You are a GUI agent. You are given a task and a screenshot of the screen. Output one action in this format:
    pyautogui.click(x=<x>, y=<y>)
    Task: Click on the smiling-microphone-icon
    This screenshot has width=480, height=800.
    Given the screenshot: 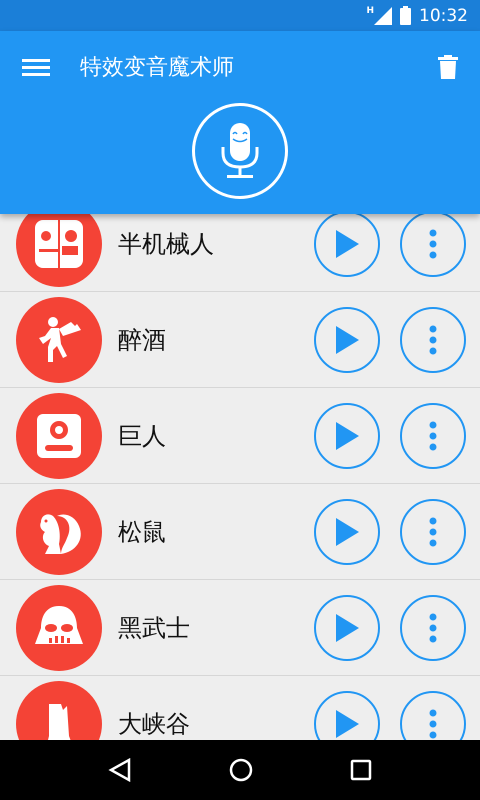 What is the action you would take?
    pyautogui.click(x=240, y=151)
    